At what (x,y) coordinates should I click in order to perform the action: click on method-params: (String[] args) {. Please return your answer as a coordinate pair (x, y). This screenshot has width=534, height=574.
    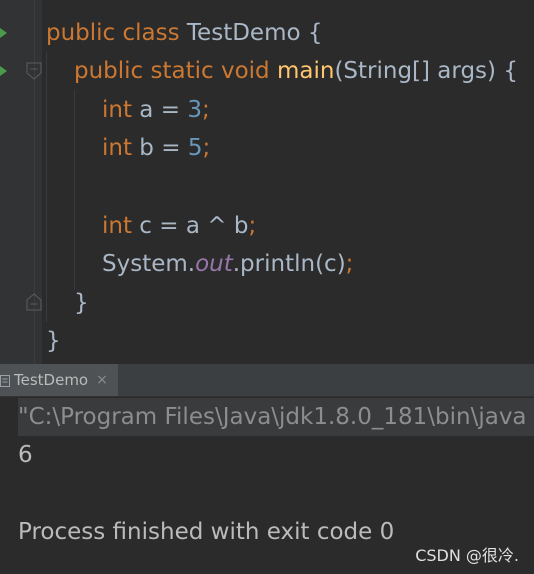
    Looking at the image, I should click on (426, 71).